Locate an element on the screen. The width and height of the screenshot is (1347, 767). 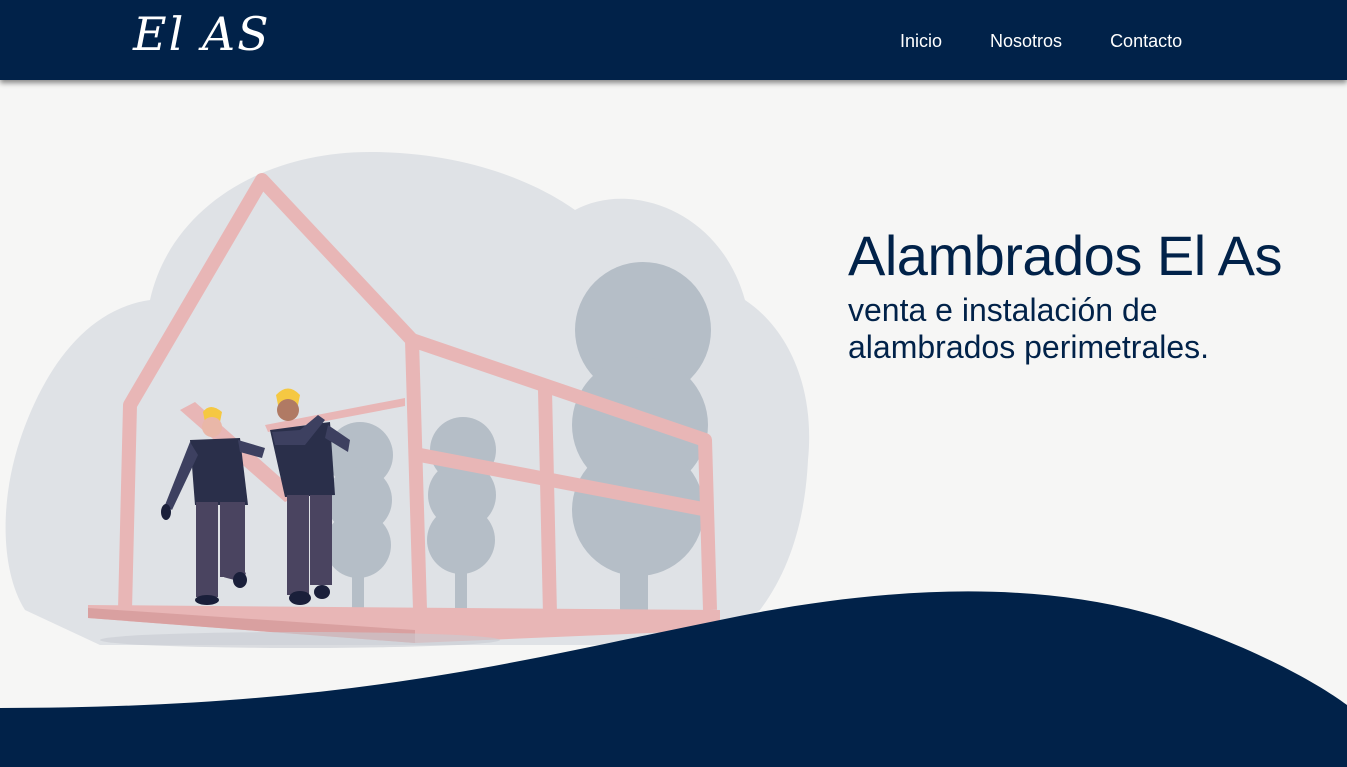
hero-title: Alambrados El As is located at coordinates (1065, 255).